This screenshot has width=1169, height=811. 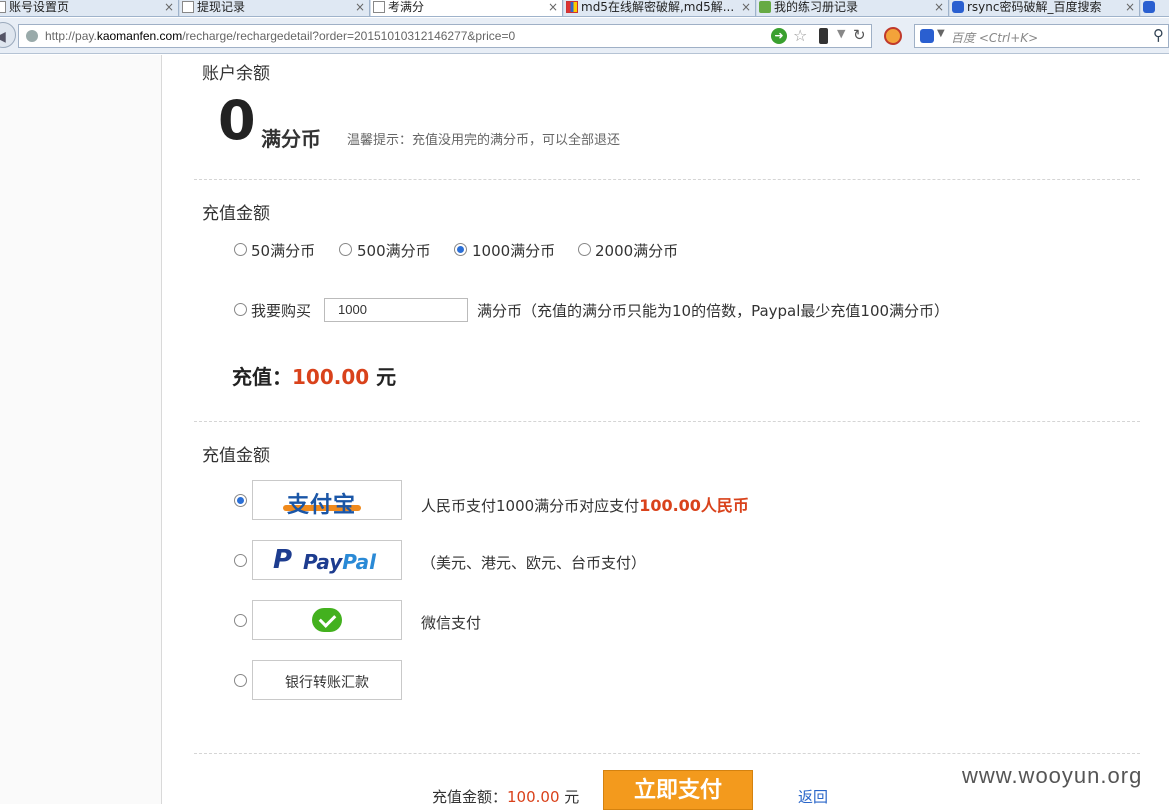 I want to click on recharge-total-amount: 100.00, so click(x=331, y=377).